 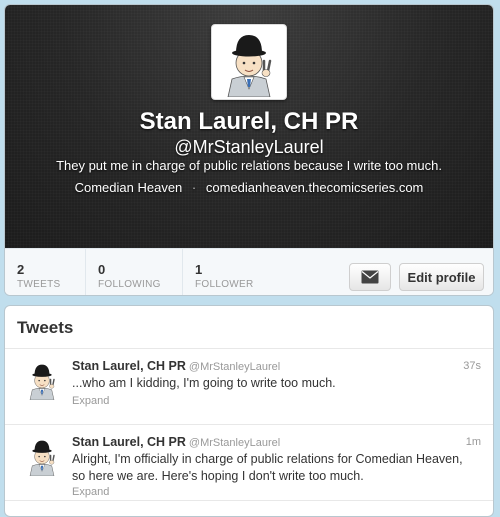 I want to click on profile-location: Comedian Heaven, so click(x=128, y=187).